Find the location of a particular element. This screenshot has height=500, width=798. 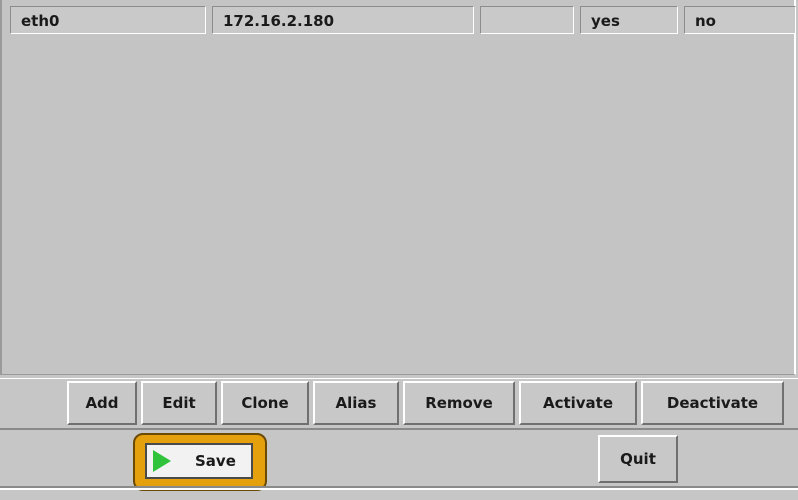

add-button: Add is located at coordinates (102, 403).